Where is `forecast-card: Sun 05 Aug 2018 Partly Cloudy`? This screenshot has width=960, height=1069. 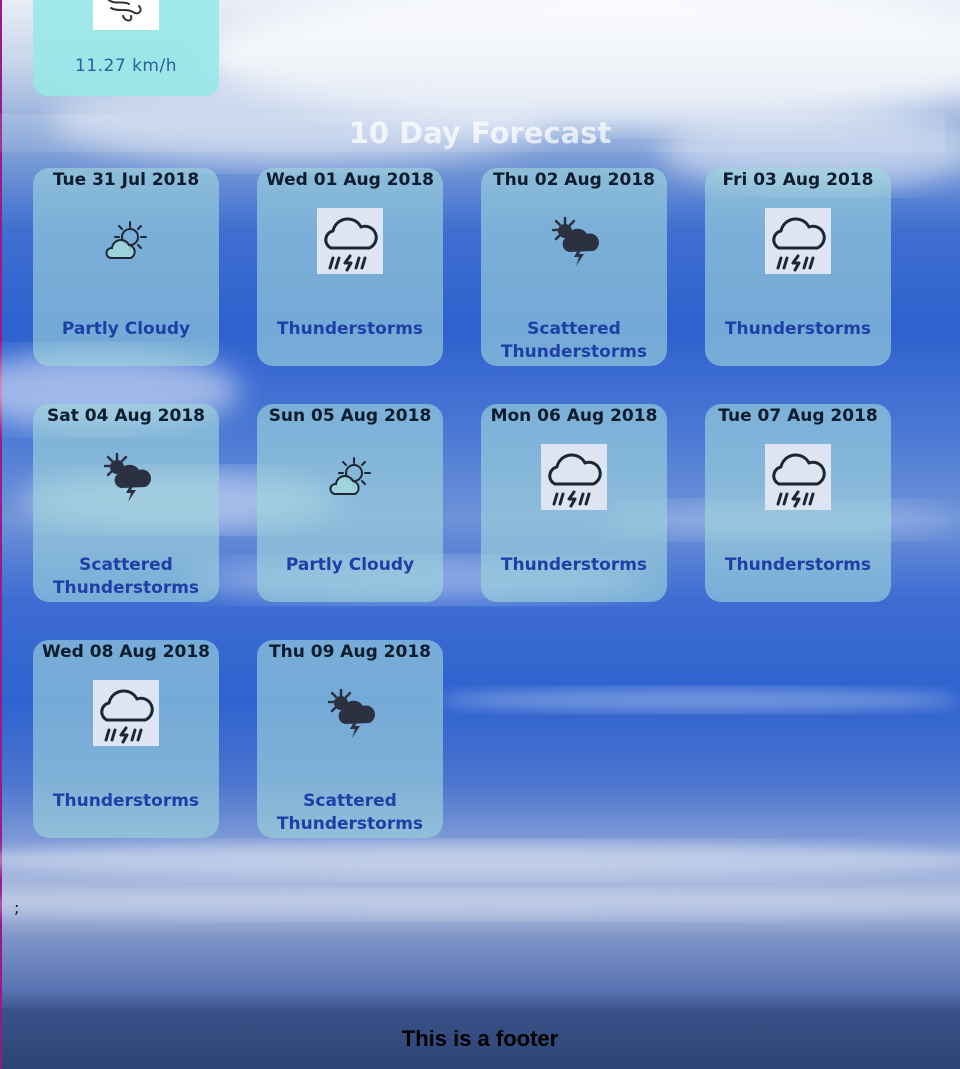 forecast-card: Sun 05 Aug 2018 Partly Cloudy is located at coordinates (350, 503).